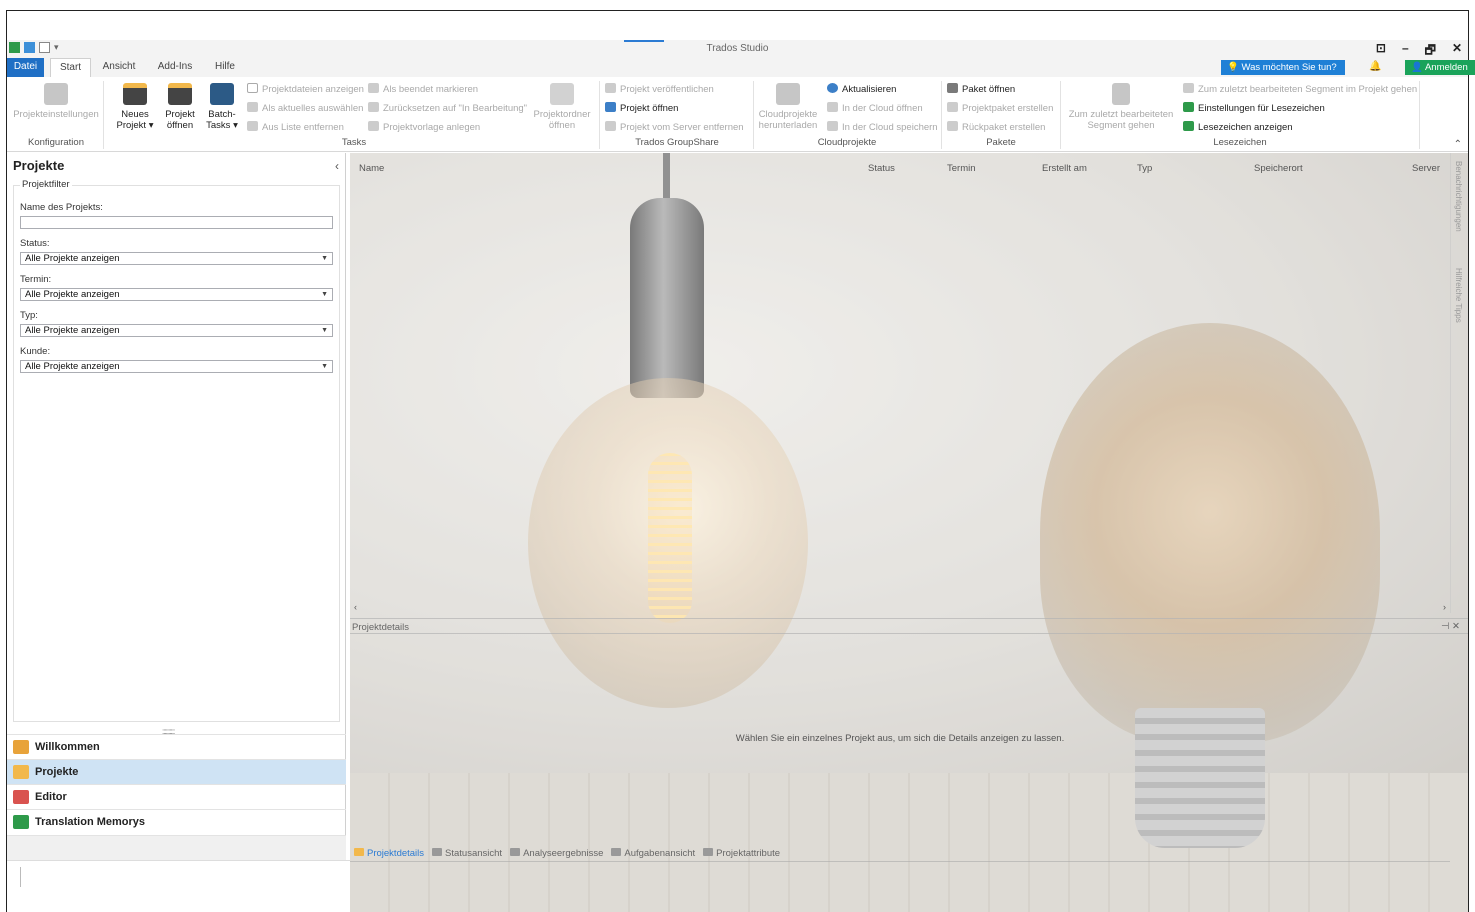 The image size is (1475, 912). Describe the element at coordinates (176, 258) in the screenshot. I see `status-select: Alle Projekte anzeigen ▼` at that location.